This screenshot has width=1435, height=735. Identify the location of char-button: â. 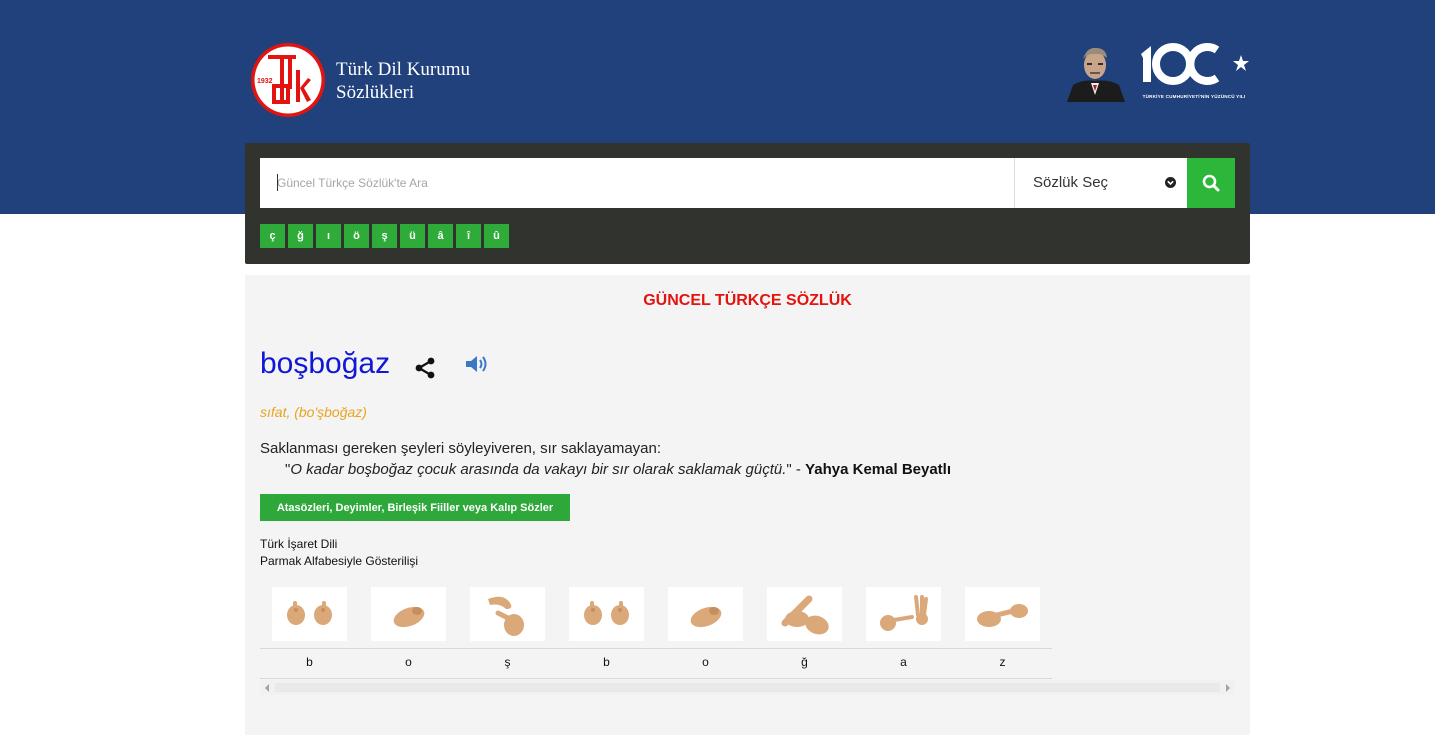
(440, 236).